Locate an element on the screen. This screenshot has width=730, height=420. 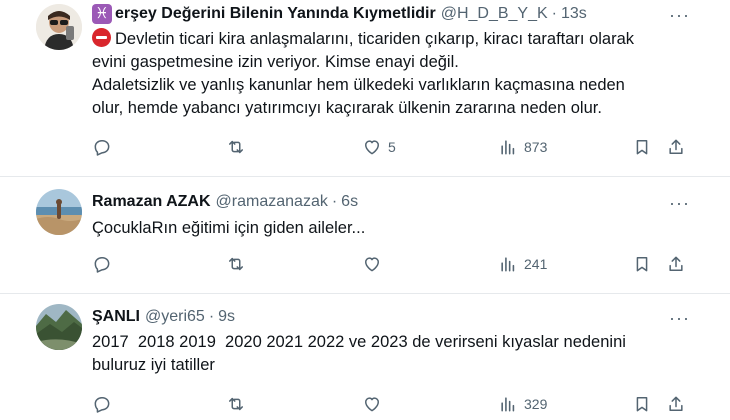
timestamp: 6s is located at coordinates (349, 202).